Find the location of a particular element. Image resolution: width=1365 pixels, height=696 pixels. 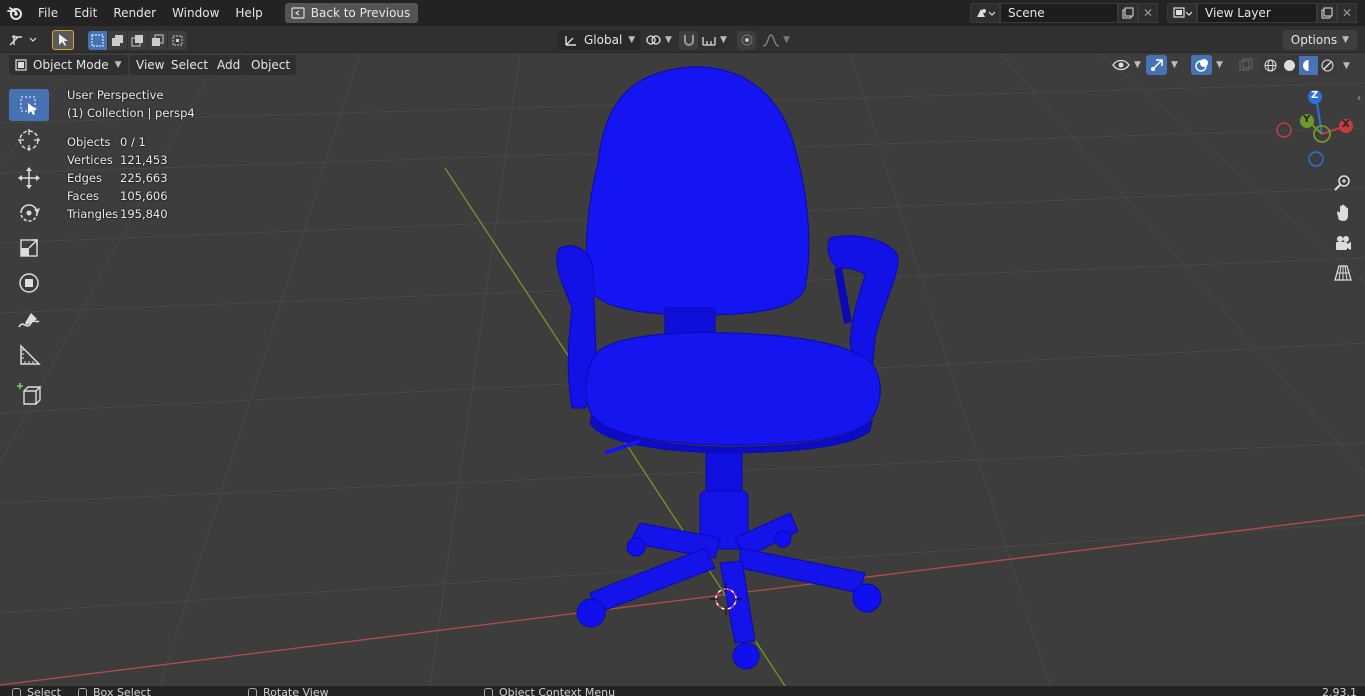

status-version: 2.93.1 is located at coordinates (1339, 691).